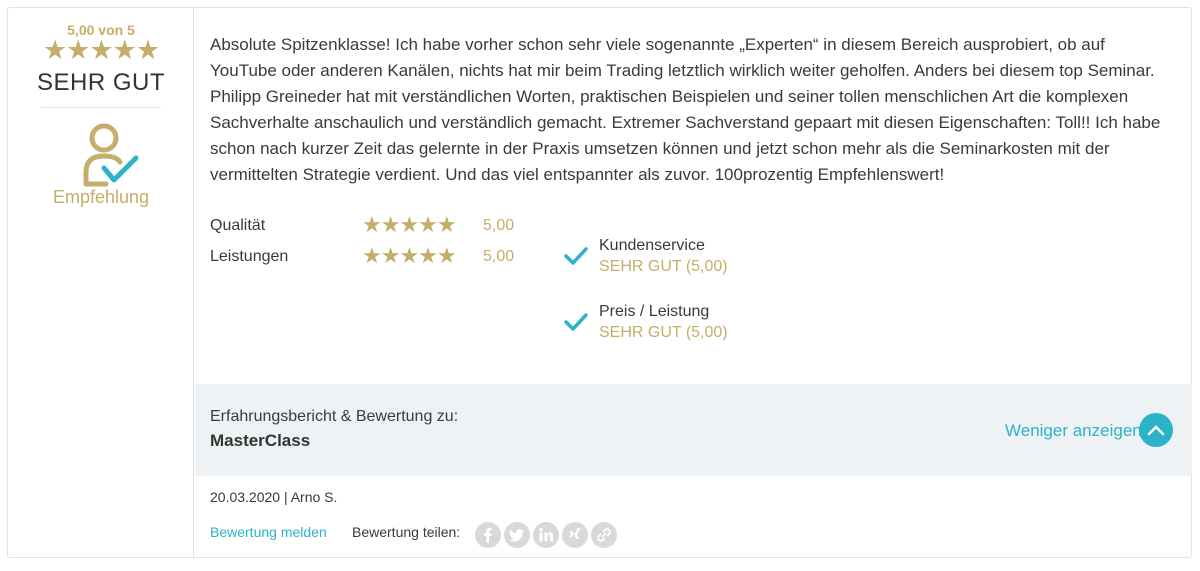 Image resolution: width=1200 pixels, height=571 pixels. I want to click on linkedin-icon, so click(546, 535).